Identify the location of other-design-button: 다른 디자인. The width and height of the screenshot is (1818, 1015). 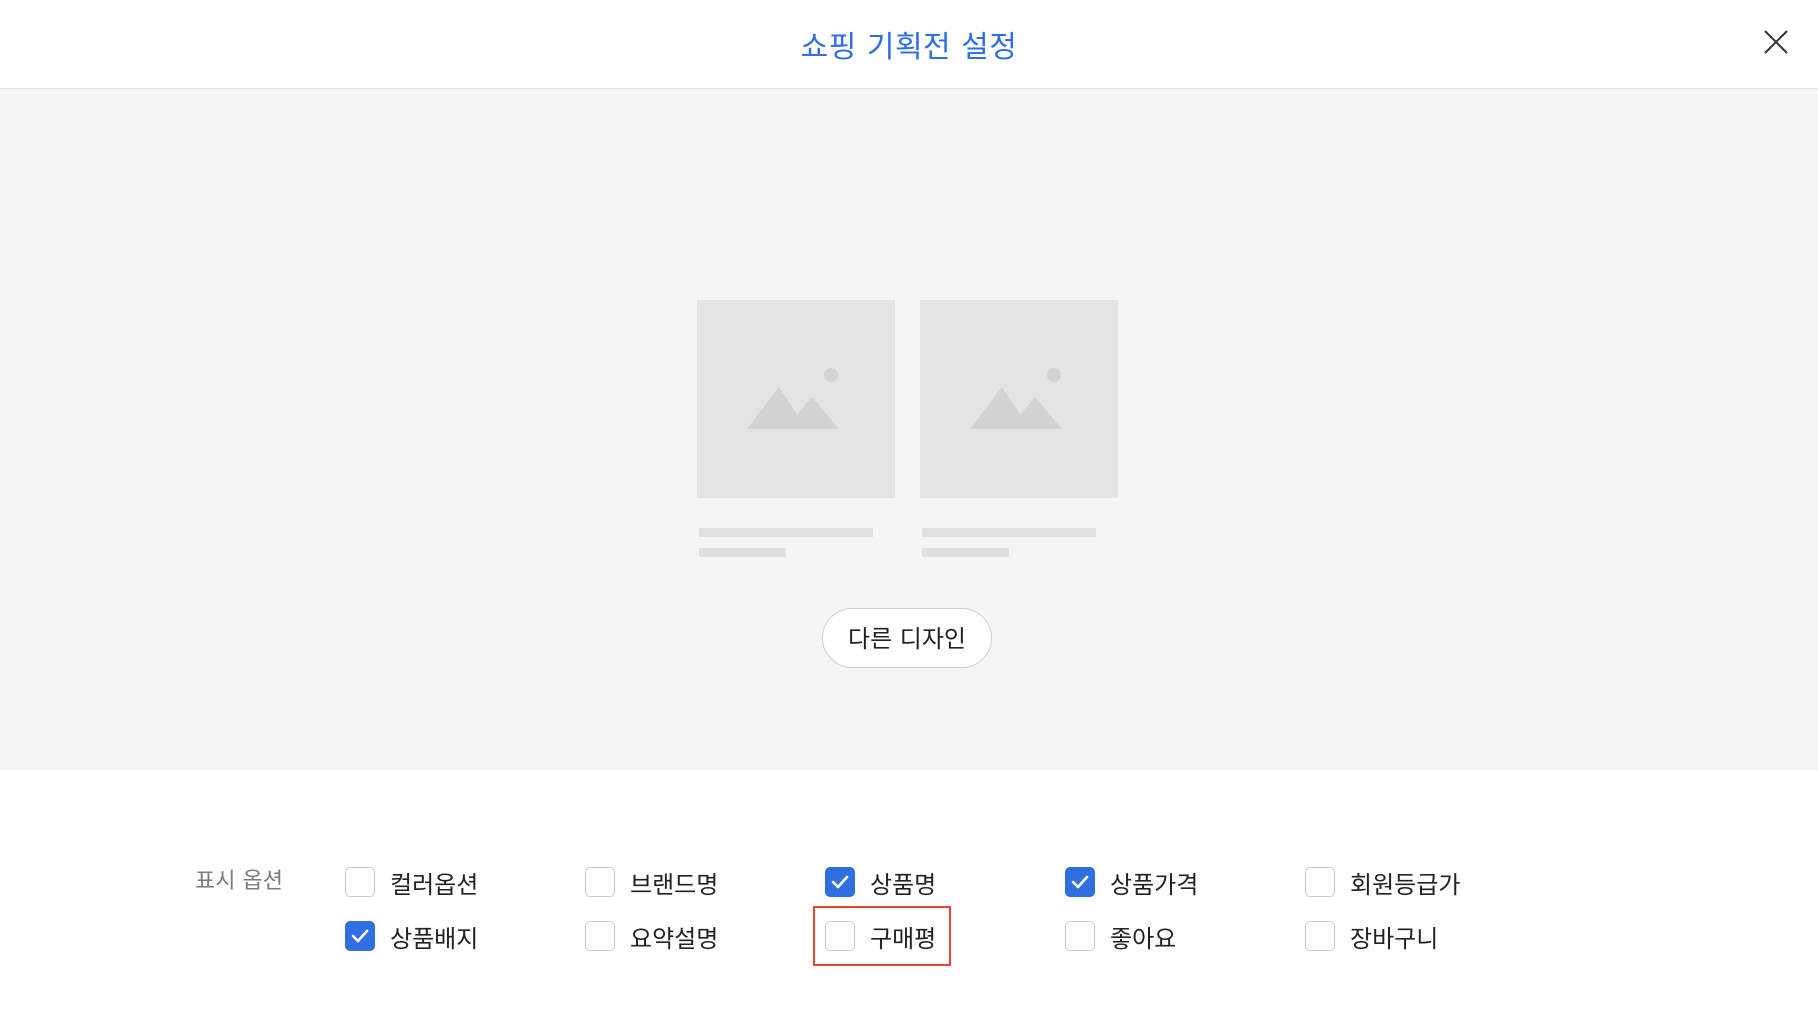
(907, 638).